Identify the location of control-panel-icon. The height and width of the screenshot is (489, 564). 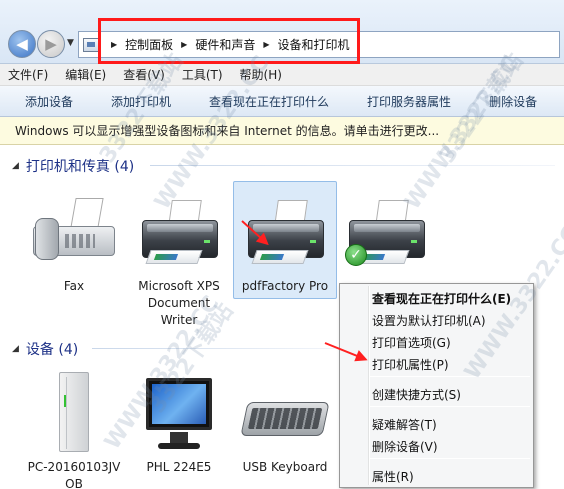
(91, 44).